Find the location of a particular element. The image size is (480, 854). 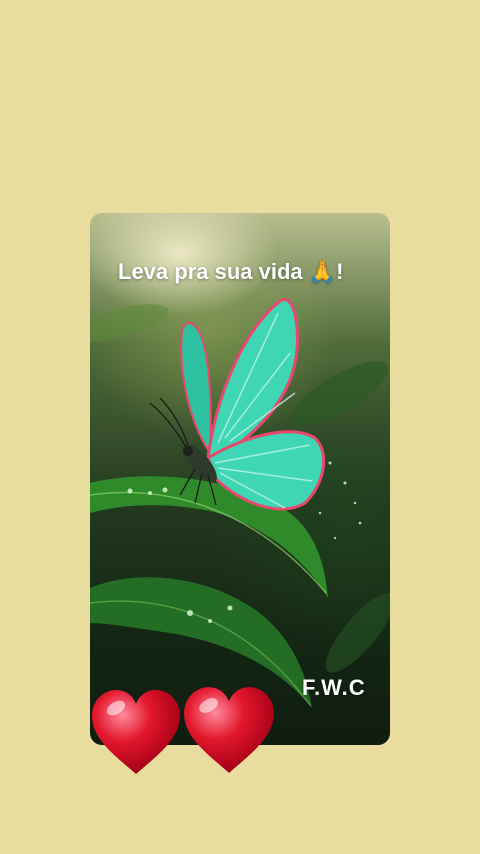

caption-text: Leva pra sua vida 🙏! is located at coordinates (231, 271).